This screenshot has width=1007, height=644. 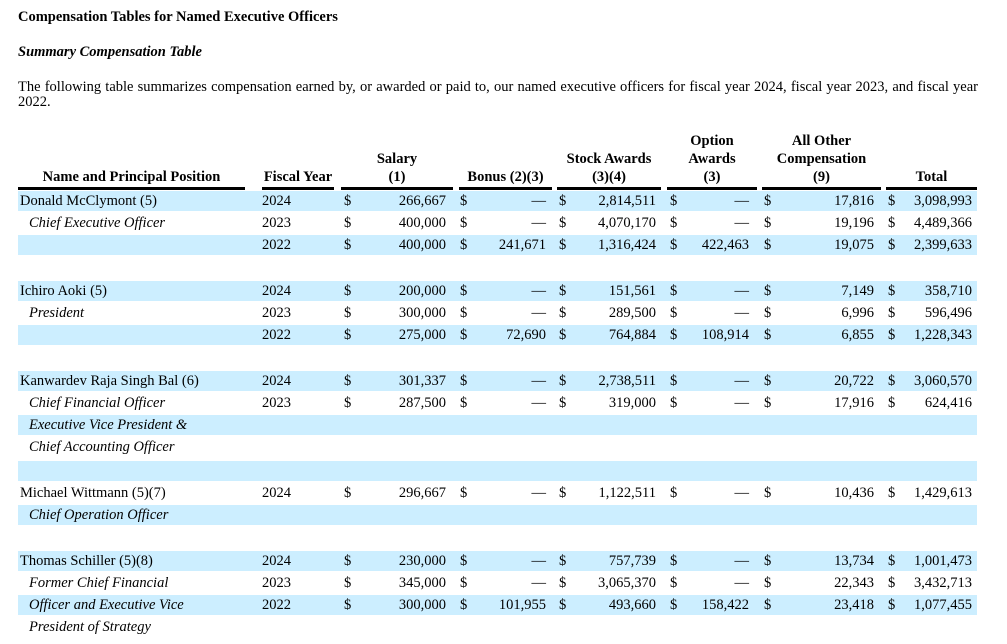 I want to click on total-cell: 624,416, so click(x=948, y=403).